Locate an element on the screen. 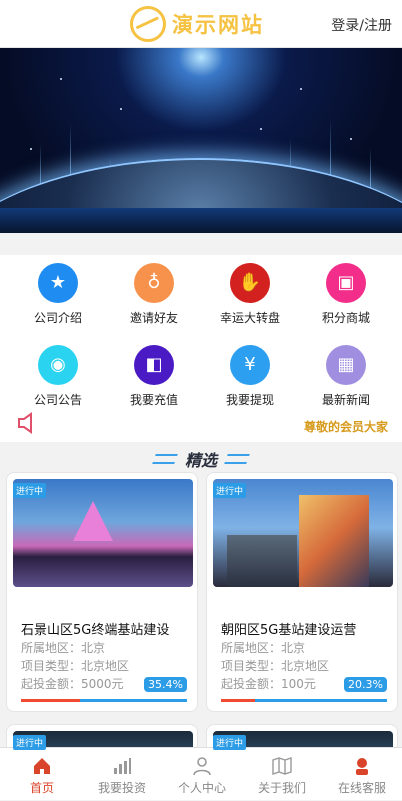 This screenshot has height=801, width=402. android-icon: ◉ is located at coordinates (58, 365).